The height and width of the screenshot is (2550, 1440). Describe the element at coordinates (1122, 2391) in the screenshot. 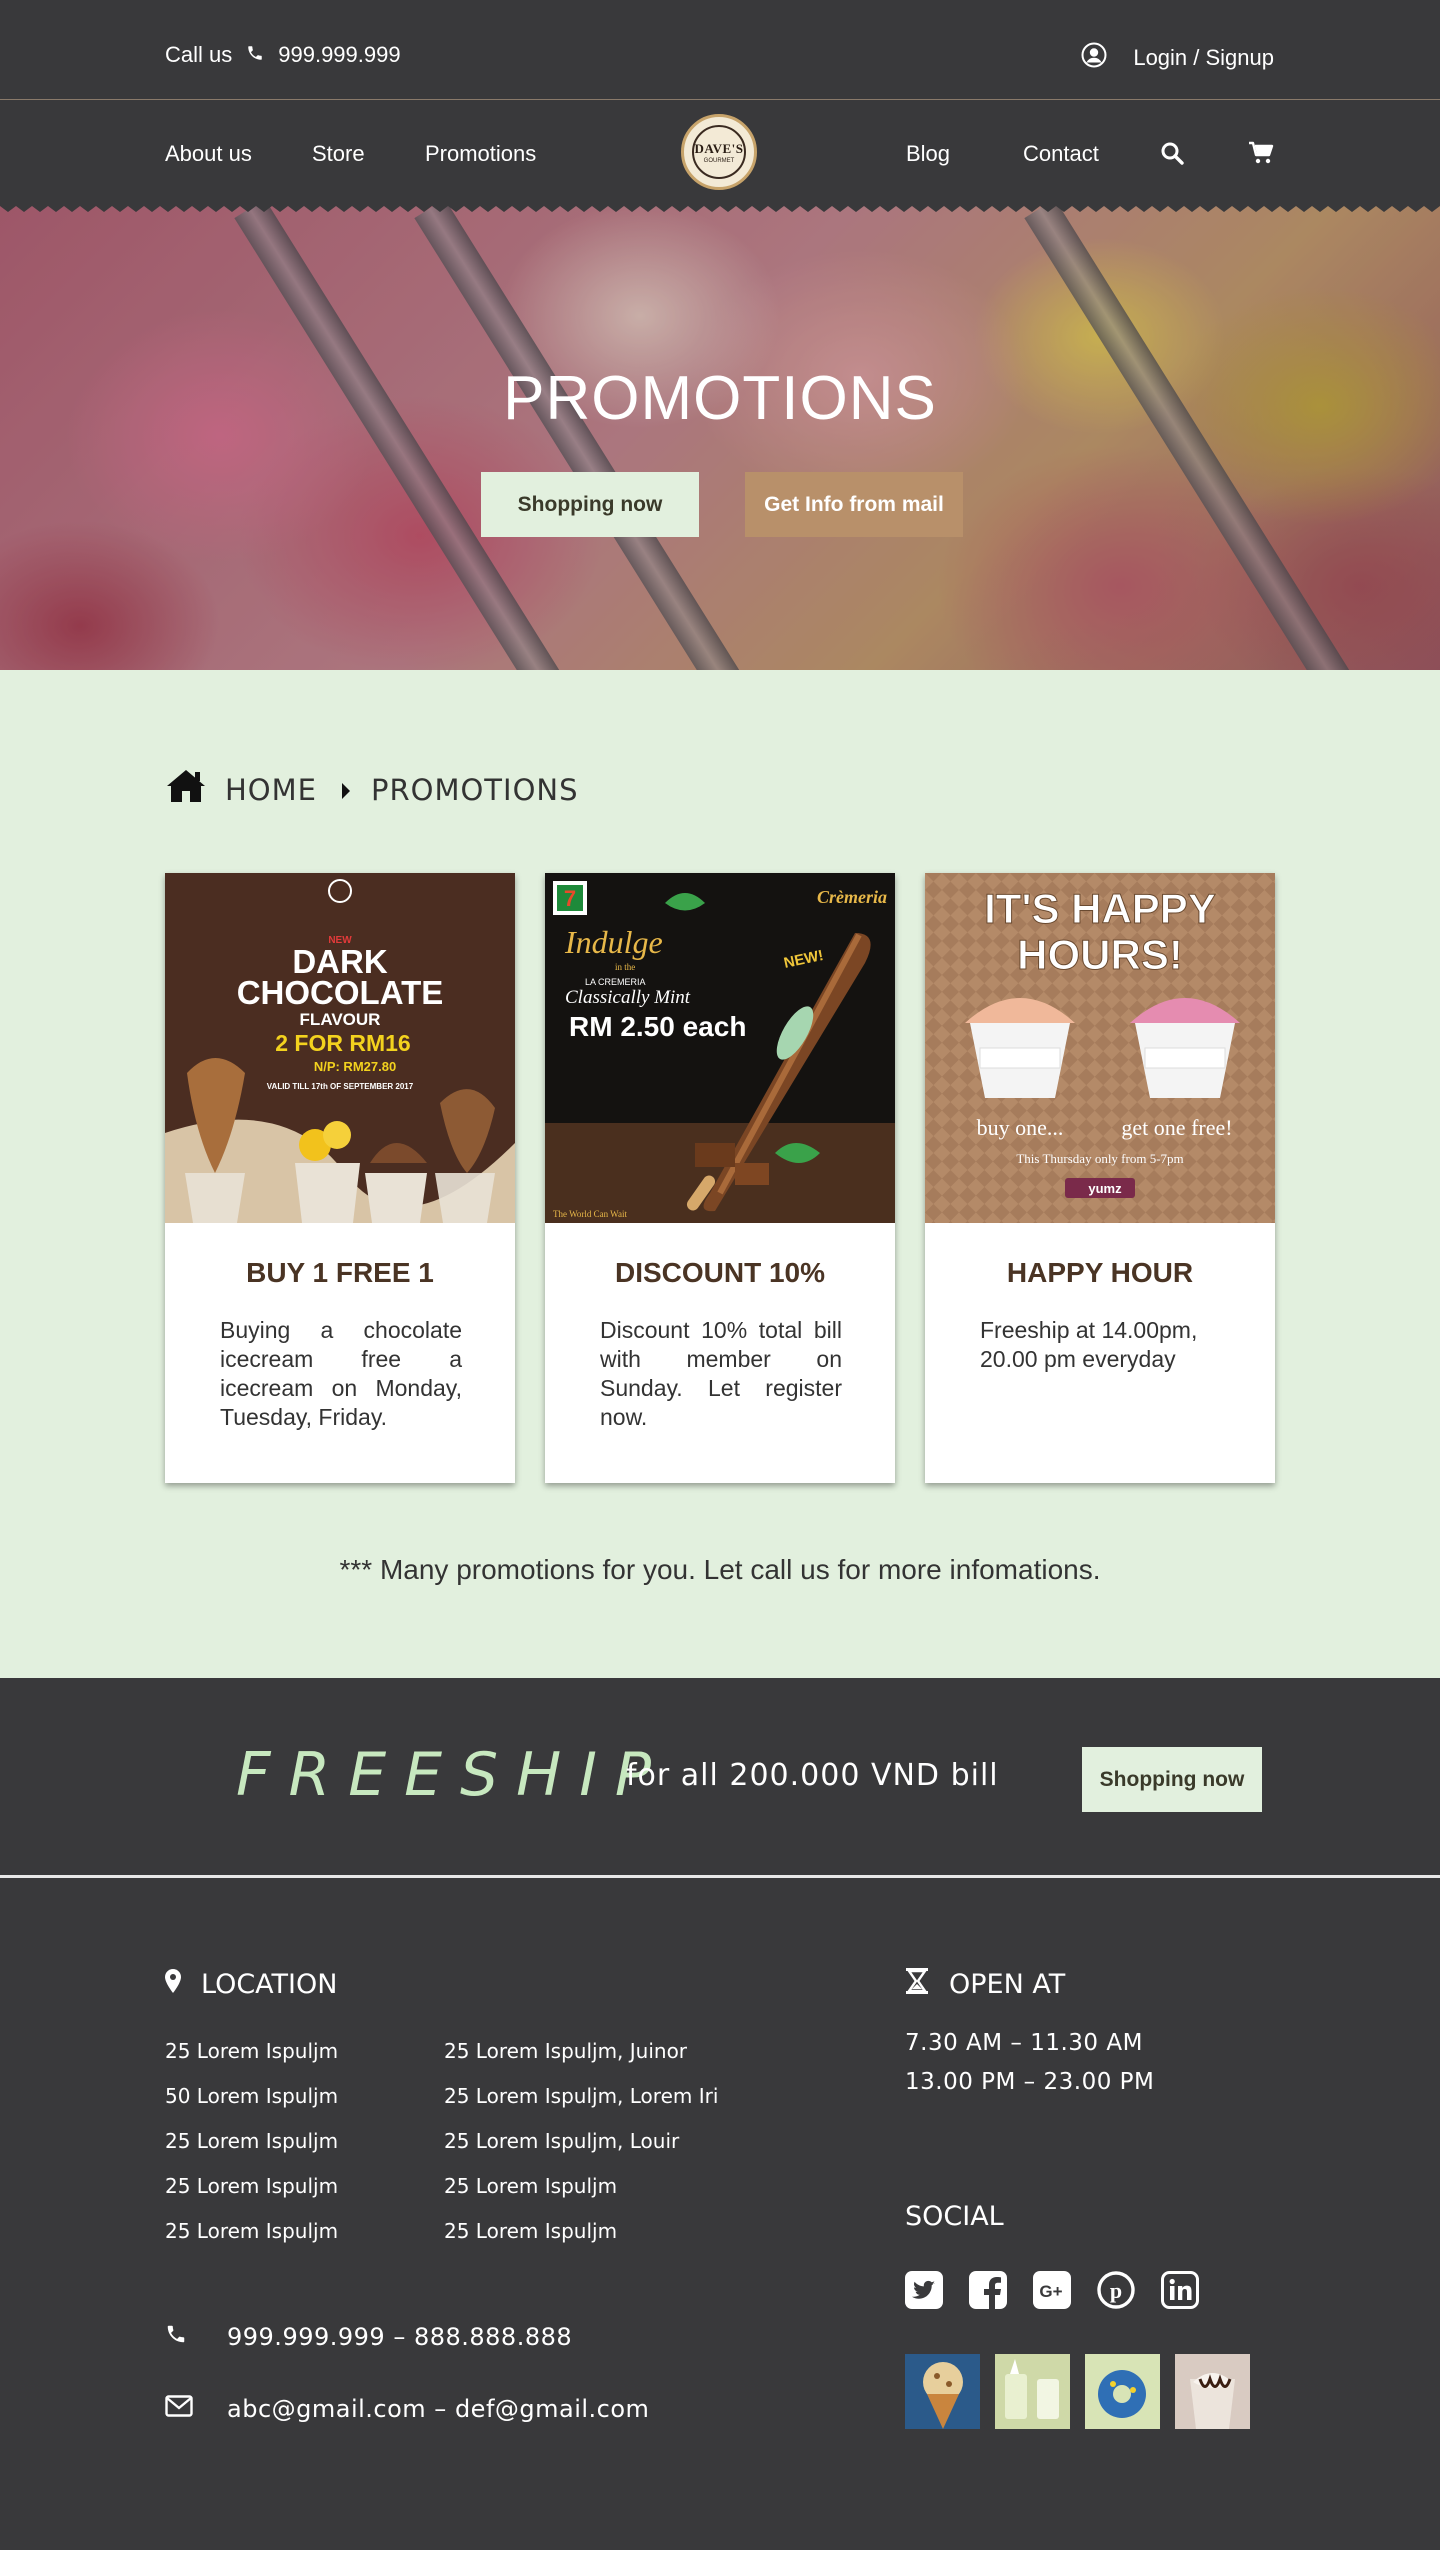

I see `thumbnail-donut` at that location.